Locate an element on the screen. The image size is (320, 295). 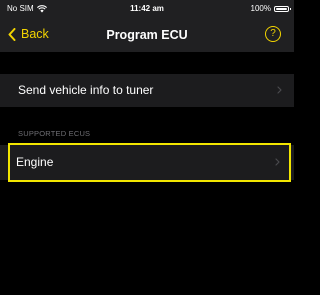
battery-icon is located at coordinates (282, 8).